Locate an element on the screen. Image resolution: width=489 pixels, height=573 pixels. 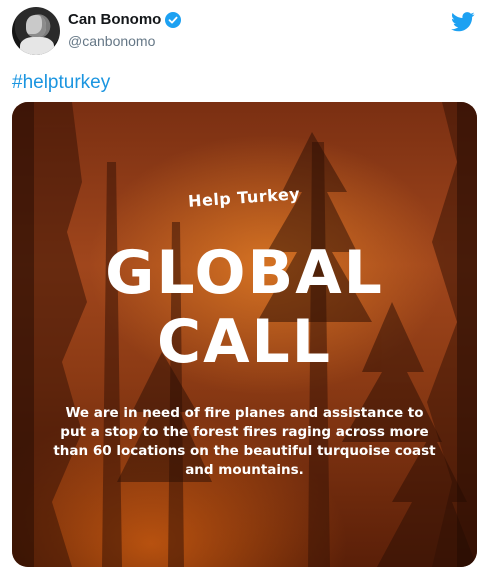
author-handle: @canbonomo is located at coordinates (111, 41).